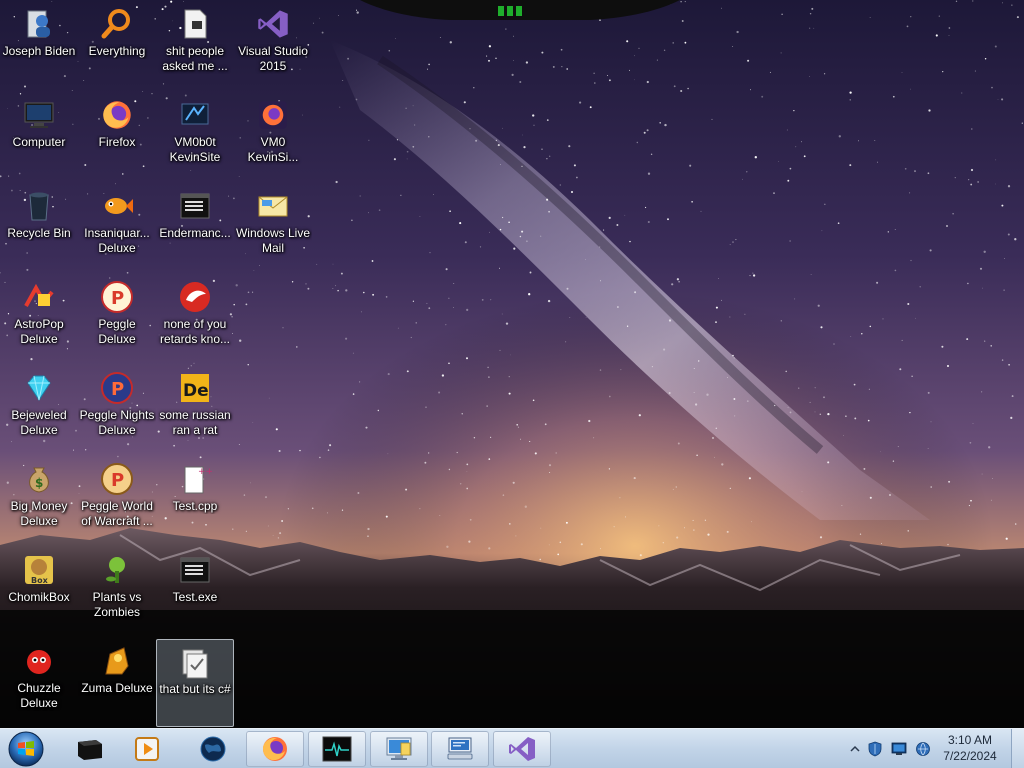 This screenshot has width=1024, height=768. I want to click on start-button, so click(26, 749).